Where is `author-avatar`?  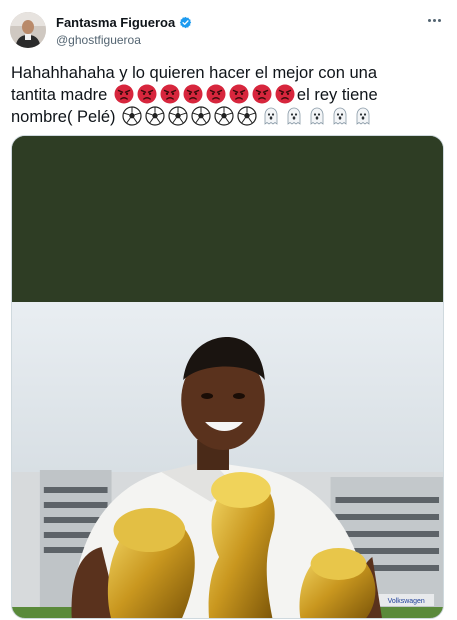
author-avatar is located at coordinates (28, 30).